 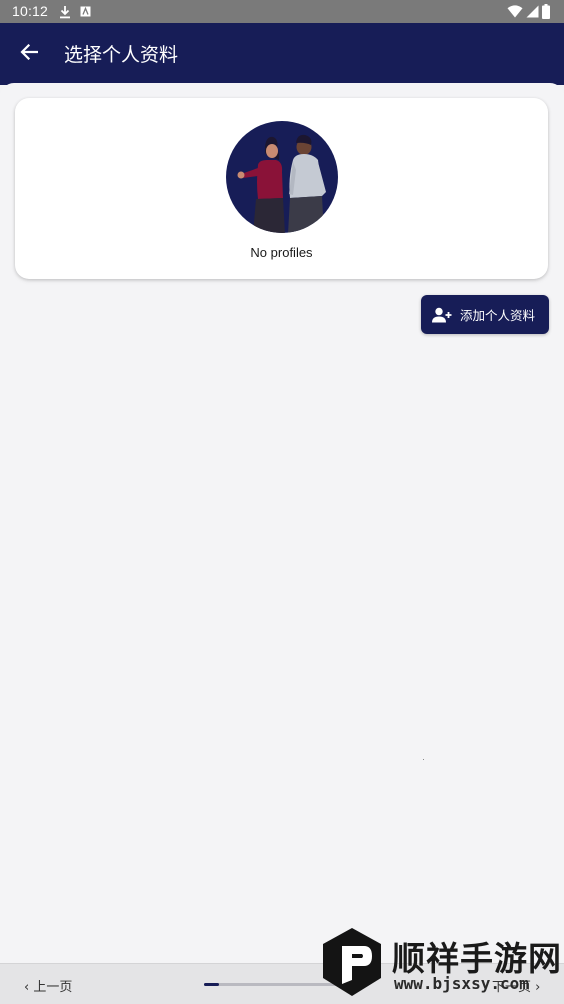 What do you see at coordinates (461, 983) in the screenshot?
I see `watermark-url: www.bjsxsy.com` at bounding box center [461, 983].